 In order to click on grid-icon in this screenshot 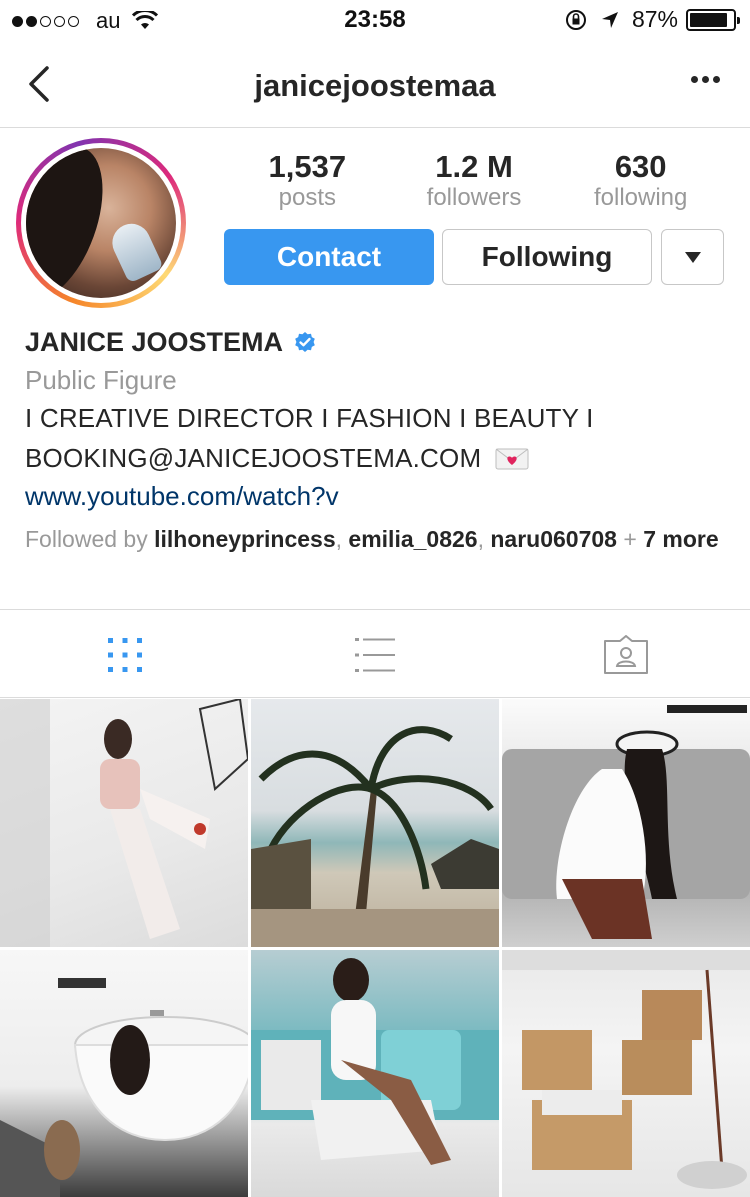, I will do `click(125, 655)`.